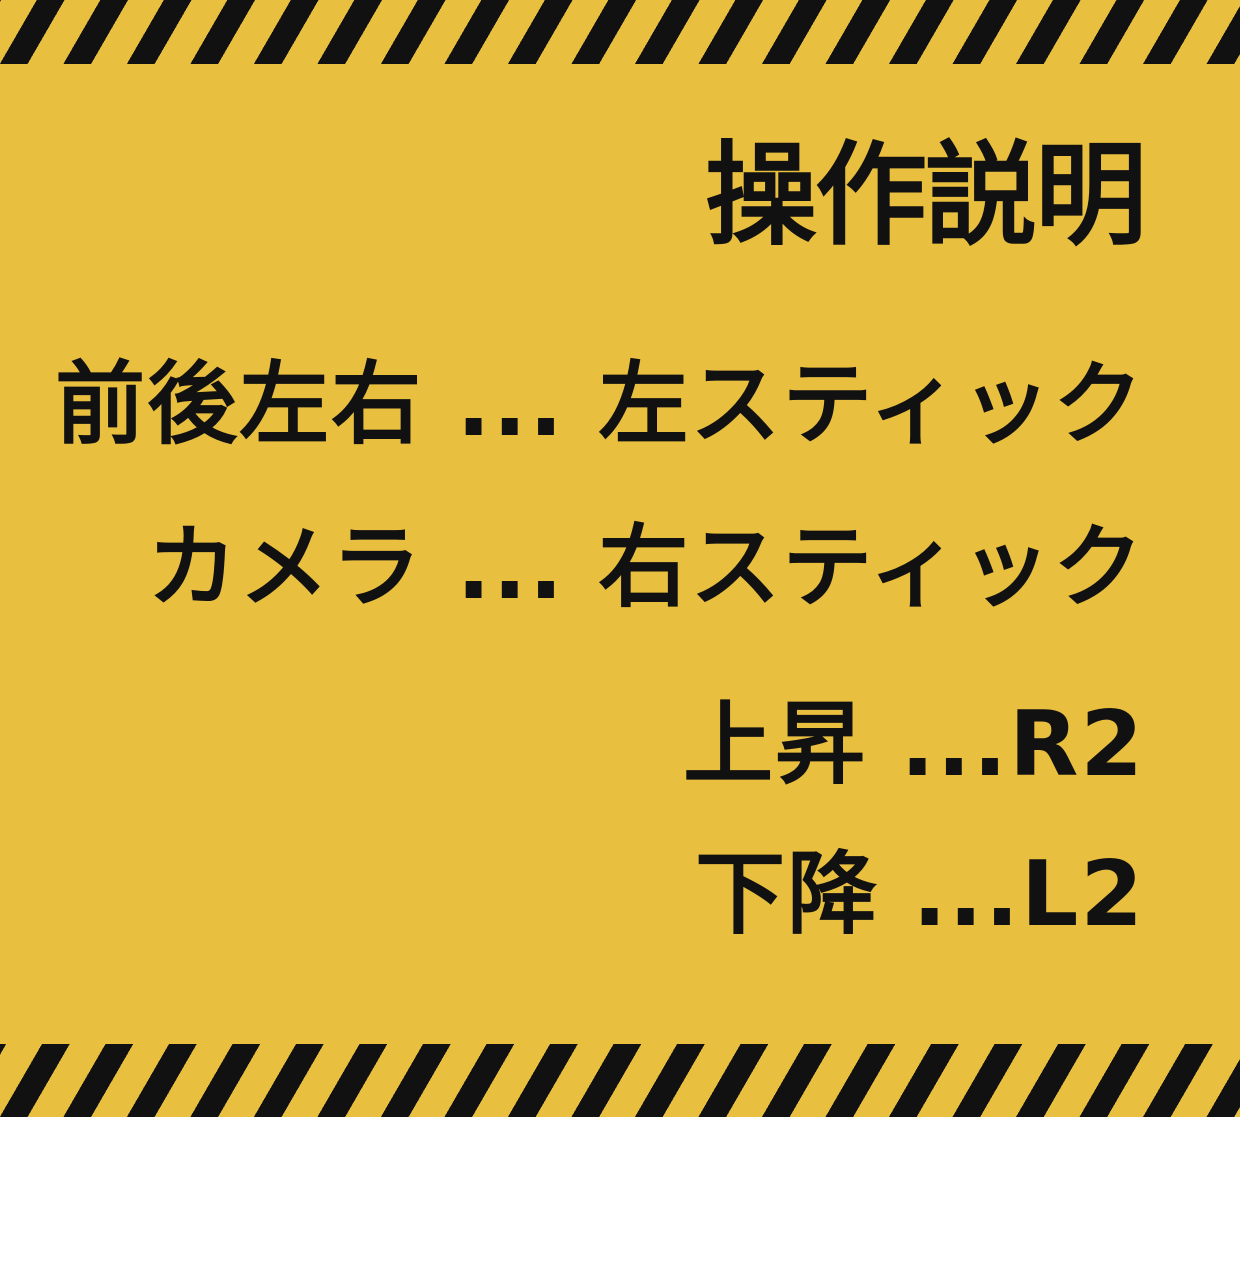  What do you see at coordinates (914, 744) in the screenshot?
I see `control-ascend: 上昇 ...R2` at bounding box center [914, 744].